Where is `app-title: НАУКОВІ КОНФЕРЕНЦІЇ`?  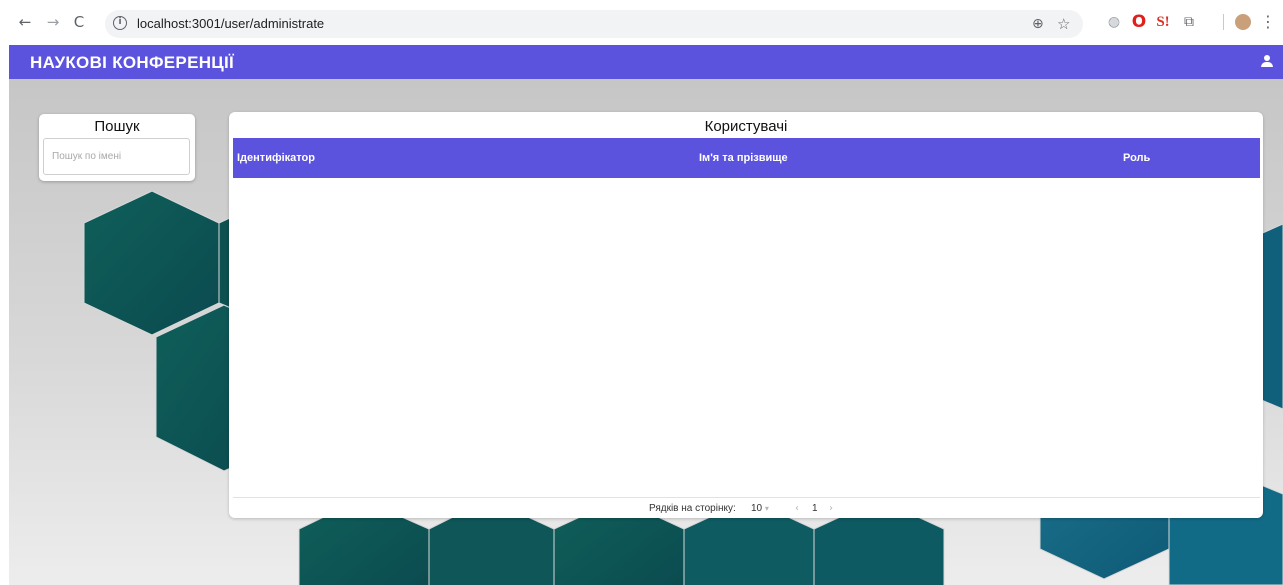 app-title: НАУКОВІ КОНФЕРЕНЦІЇ is located at coordinates (132, 63).